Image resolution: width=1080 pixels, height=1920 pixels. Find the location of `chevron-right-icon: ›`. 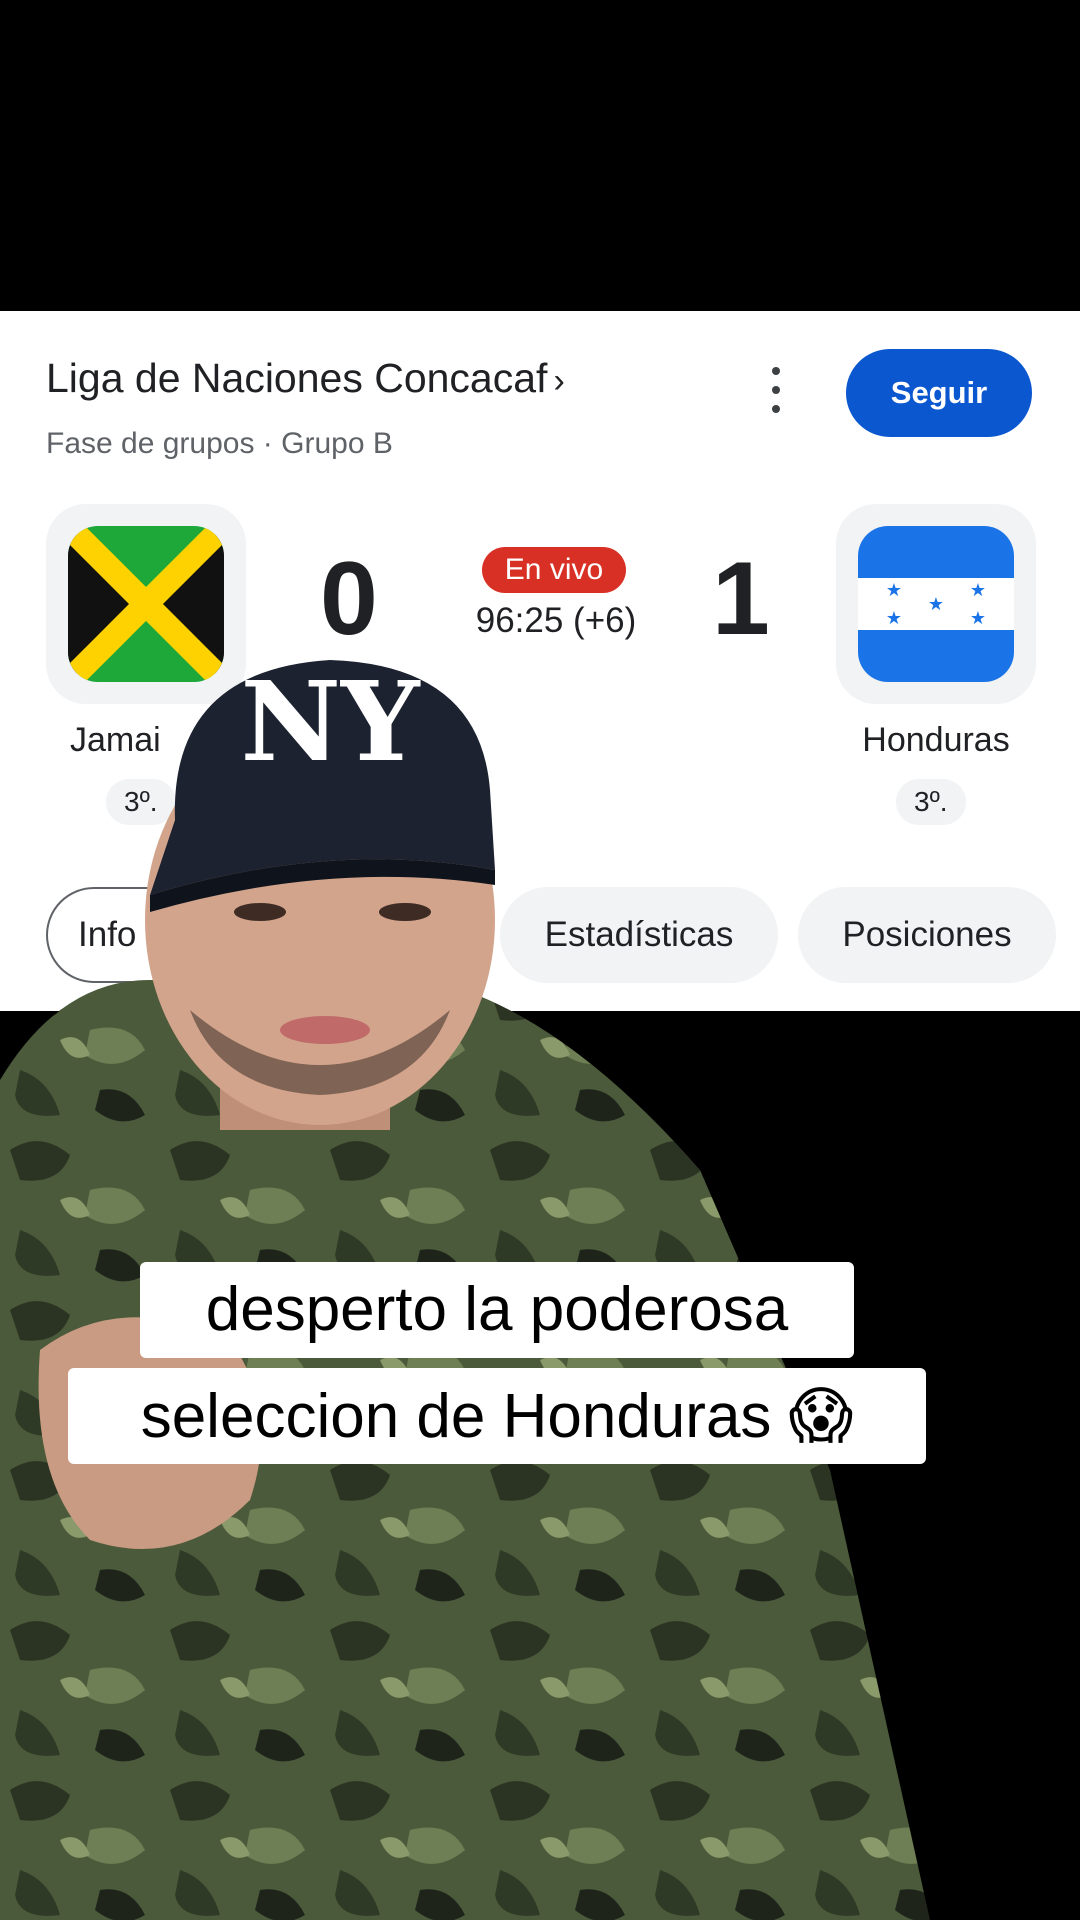

chevron-right-icon: › is located at coordinates (559, 381).